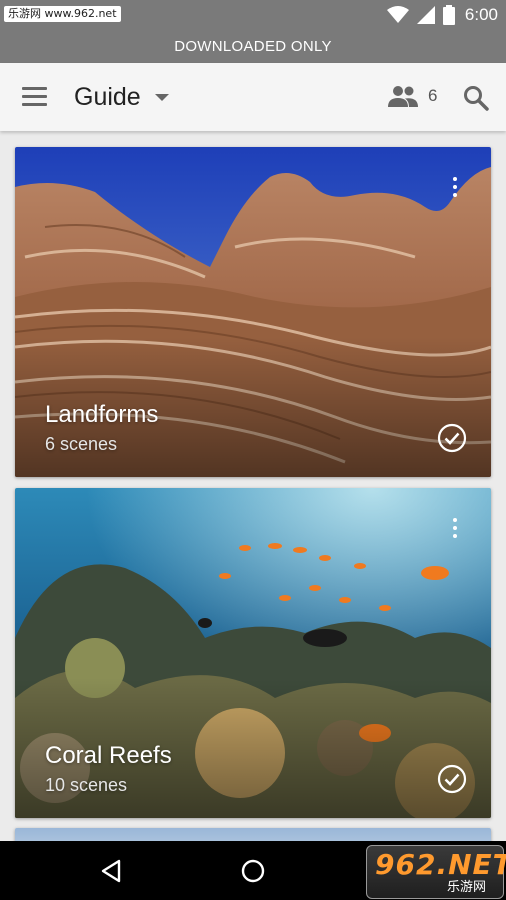  Describe the element at coordinates (108, 755) in the screenshot. I see `card-title: Coral Reefs` at that location.